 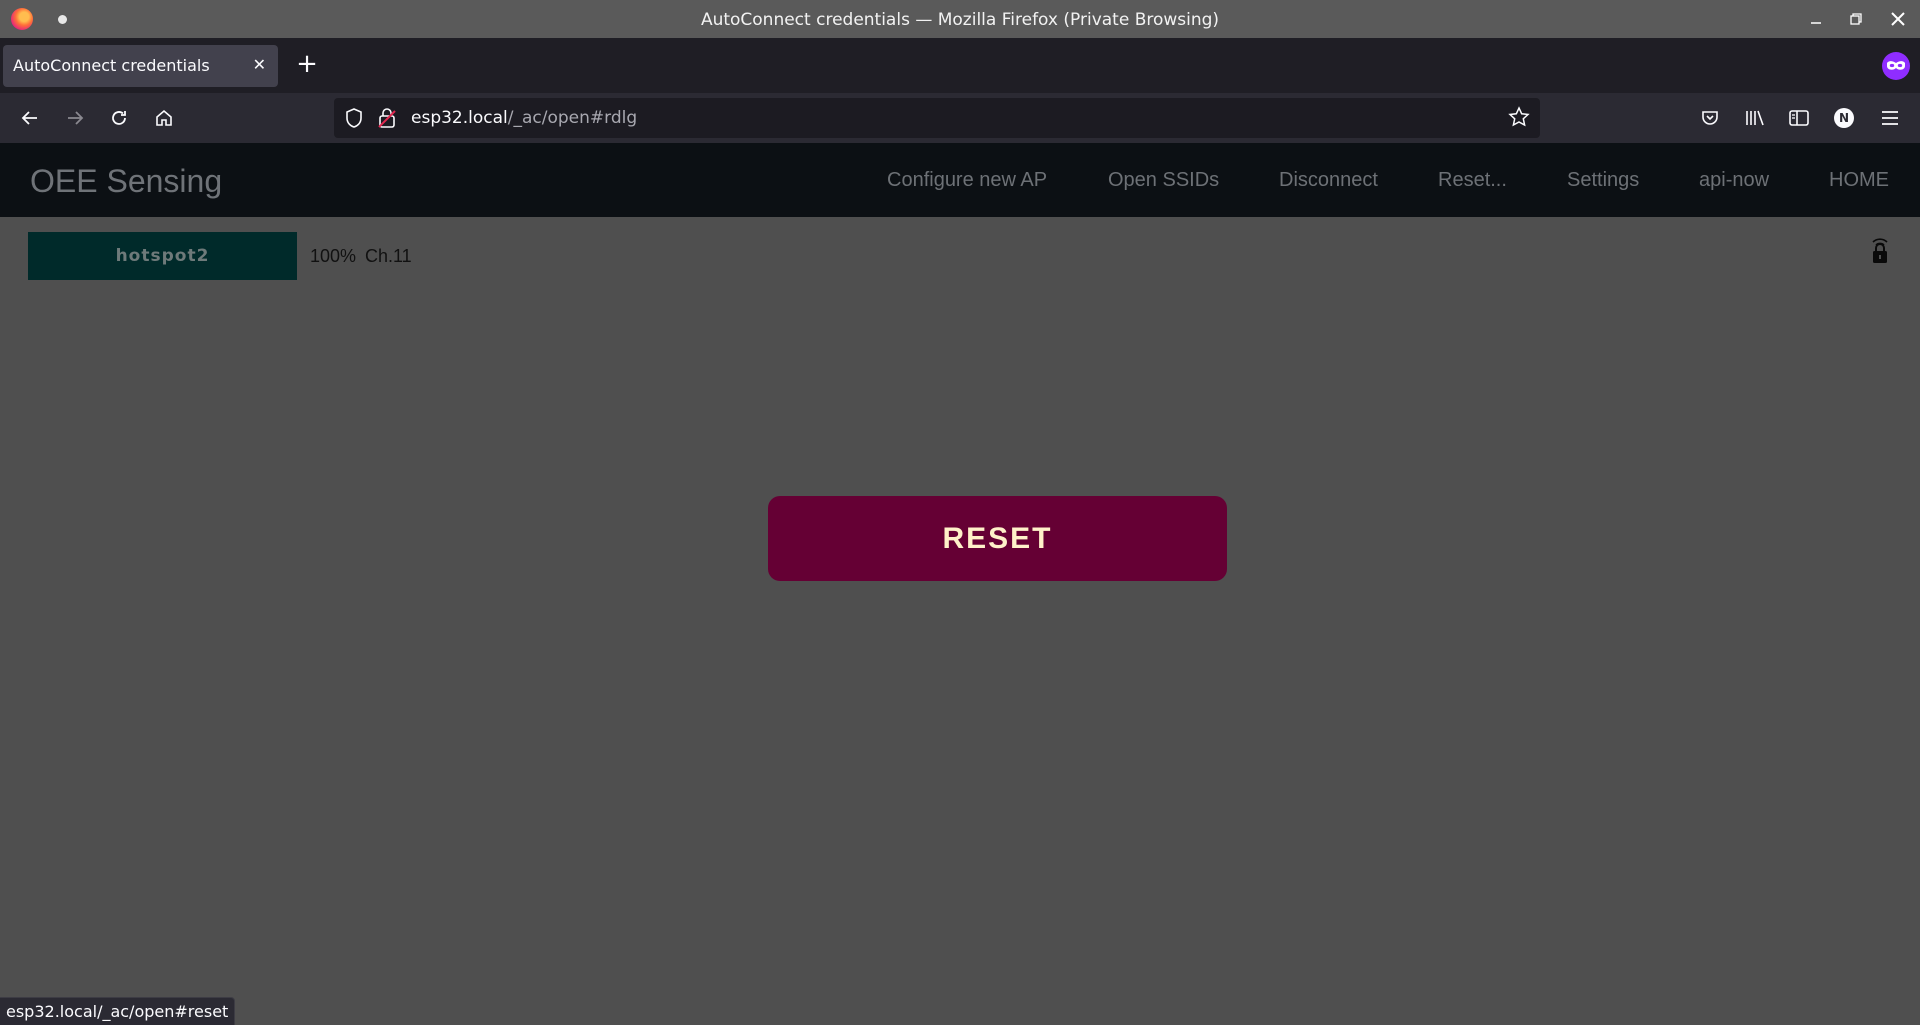 I want to click on bookmark-star-icon, so click(x=1519, y=119).